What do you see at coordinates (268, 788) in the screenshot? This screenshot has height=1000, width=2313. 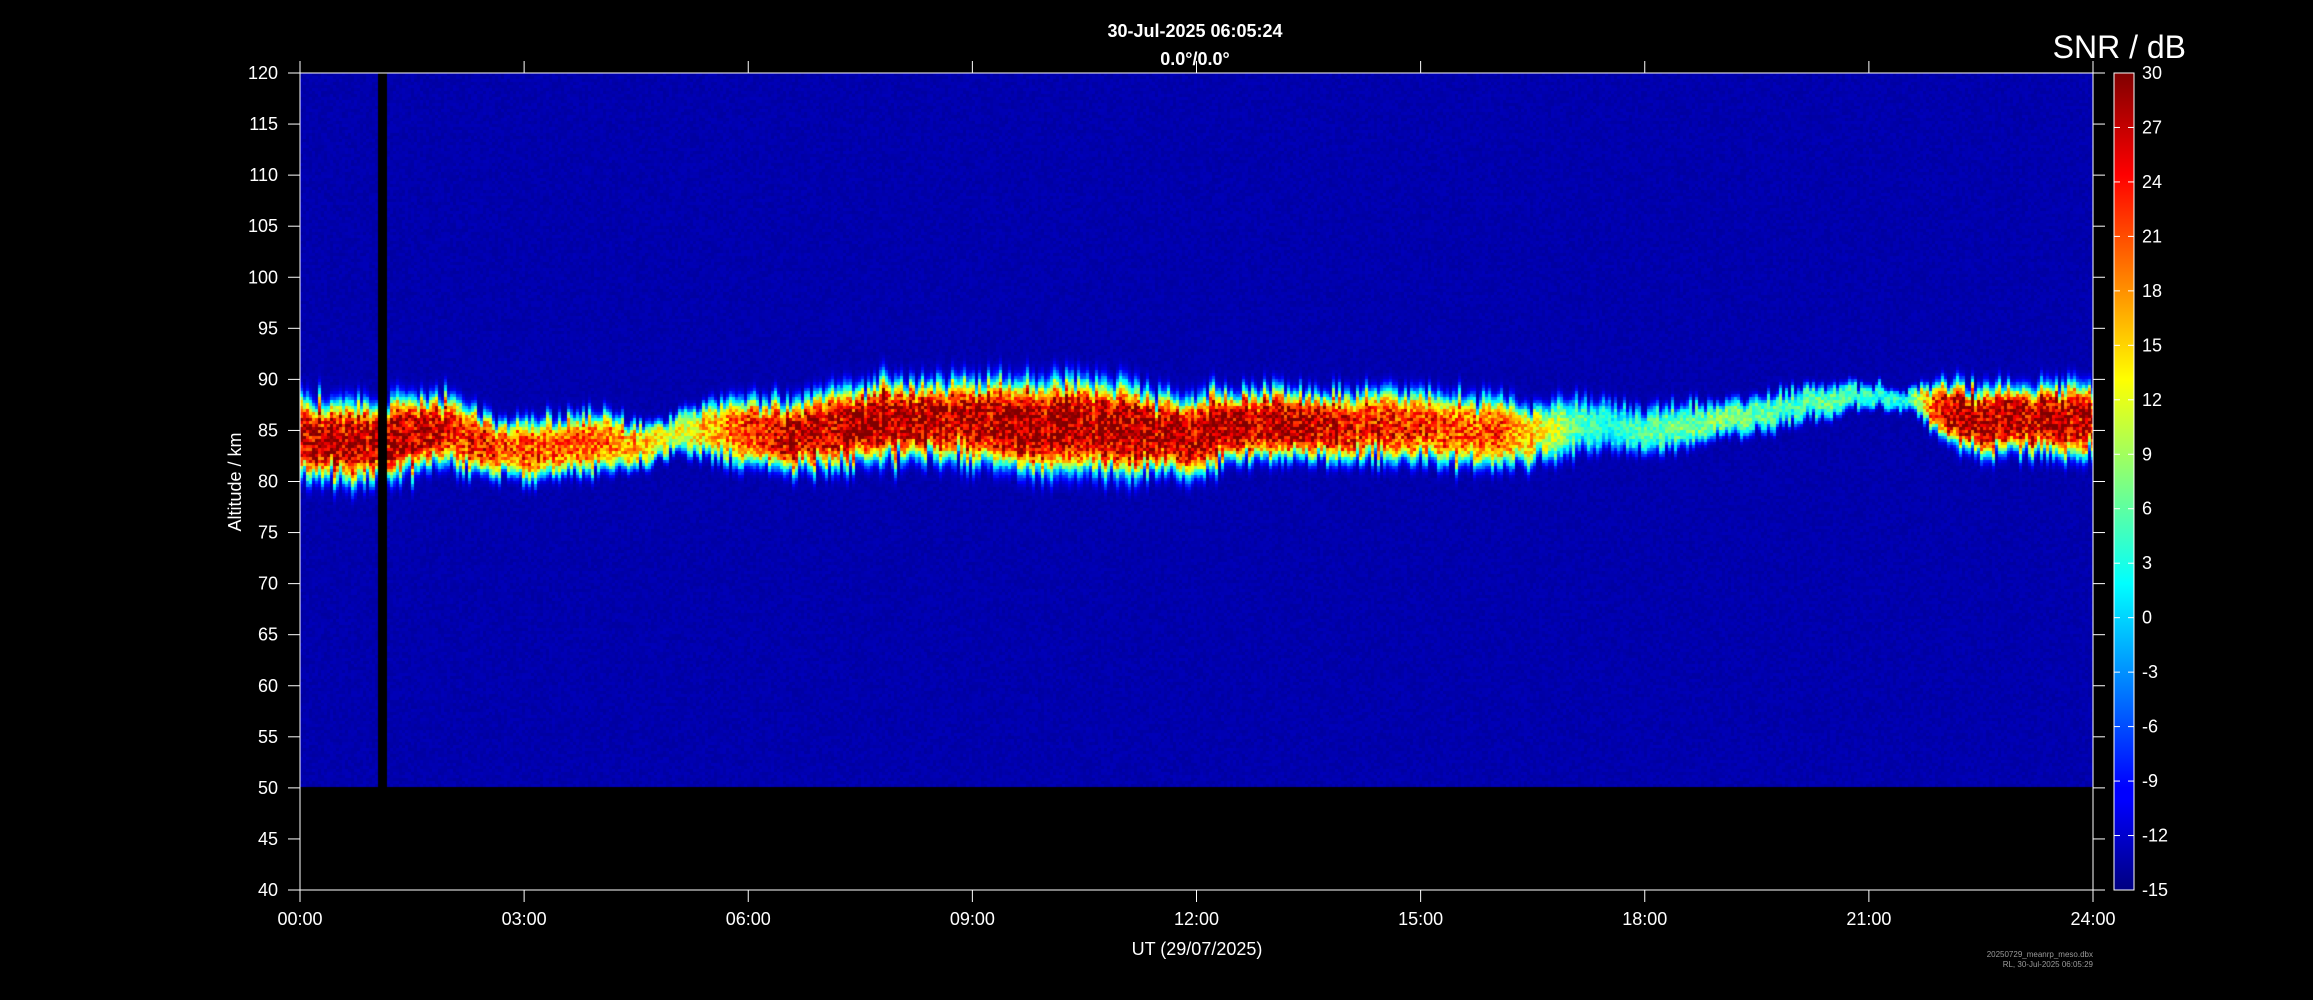 I see `y-tick-label: 50` at bounding box center [268, 788].